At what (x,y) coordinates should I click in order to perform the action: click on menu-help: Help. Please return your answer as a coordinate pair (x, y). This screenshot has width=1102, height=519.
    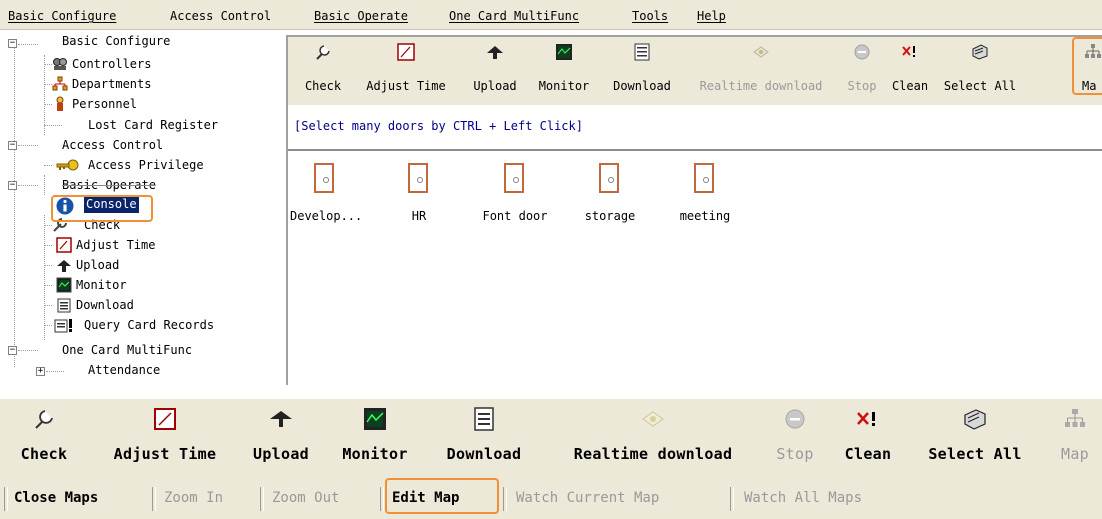
    Looking at the image, I should click on (711, 16).